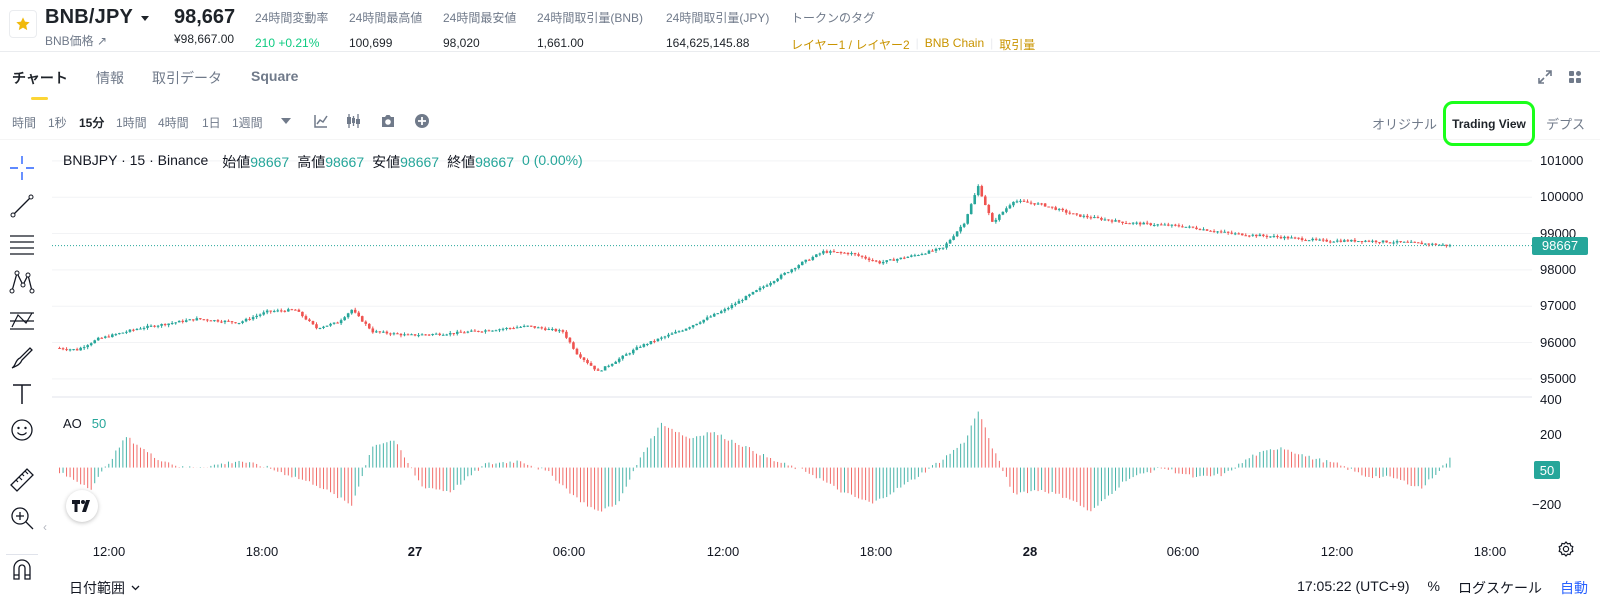 The height and width of the screenshot is (604, 1600). I want to click on favorite-button, so click(23, 24).